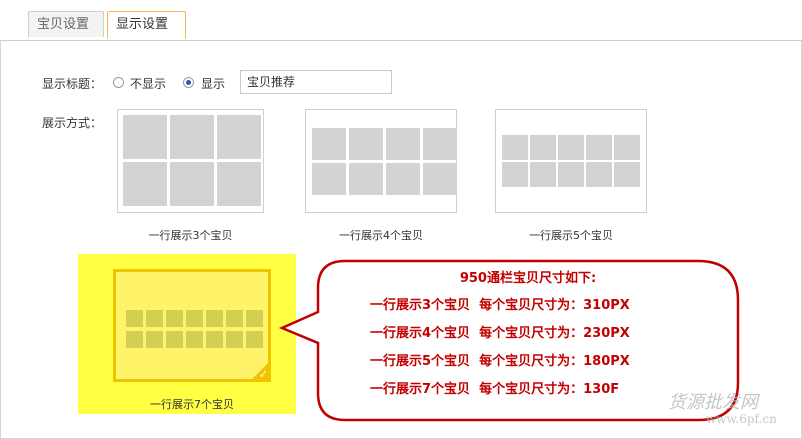 This screenshot has height=439, width=802. I want to click on callout-line: 一行展示4个宝贝 每个宝贝尺寸为：230PX, so click(500, 333).